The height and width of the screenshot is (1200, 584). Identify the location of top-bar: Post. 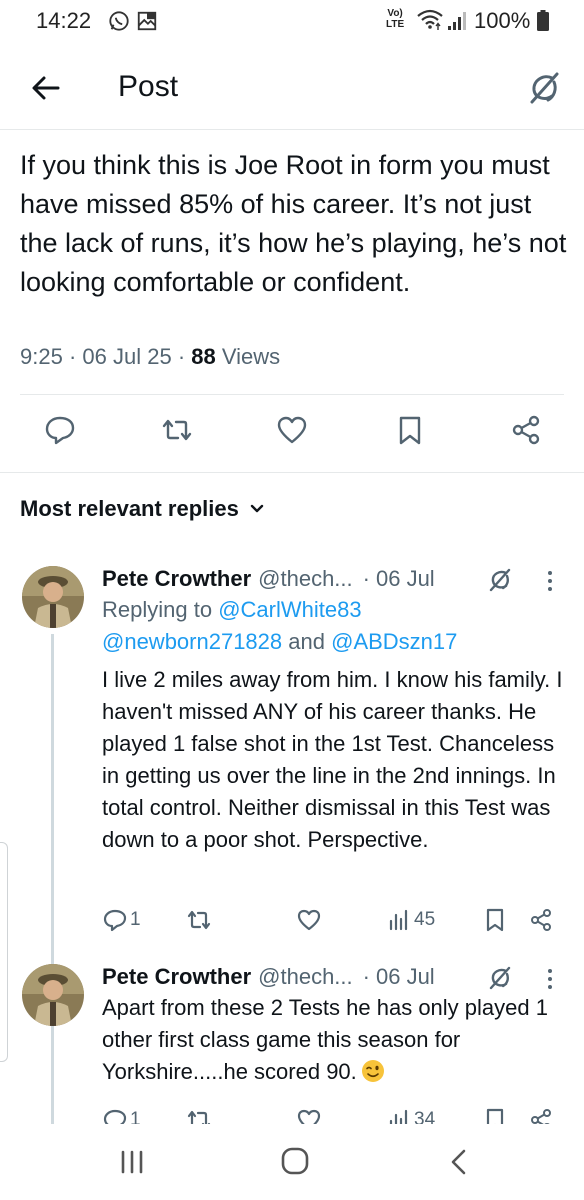
(292, 89).